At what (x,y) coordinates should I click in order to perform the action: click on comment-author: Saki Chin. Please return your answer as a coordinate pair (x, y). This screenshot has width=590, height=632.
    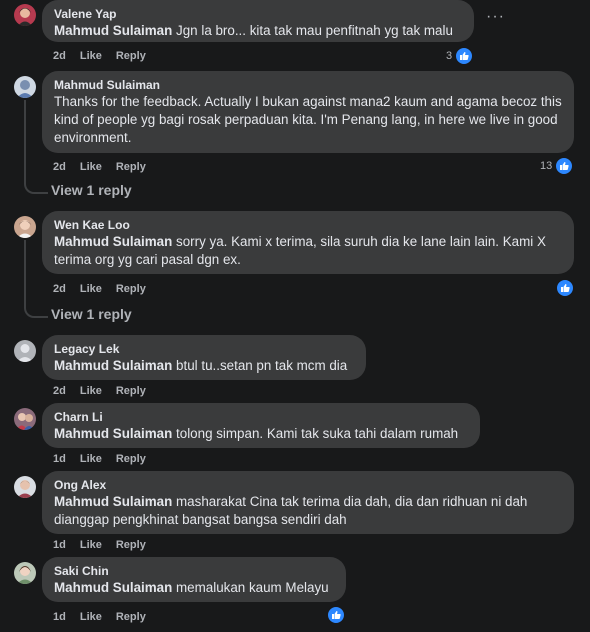
    Looking at the image, I should click on (194, 571).